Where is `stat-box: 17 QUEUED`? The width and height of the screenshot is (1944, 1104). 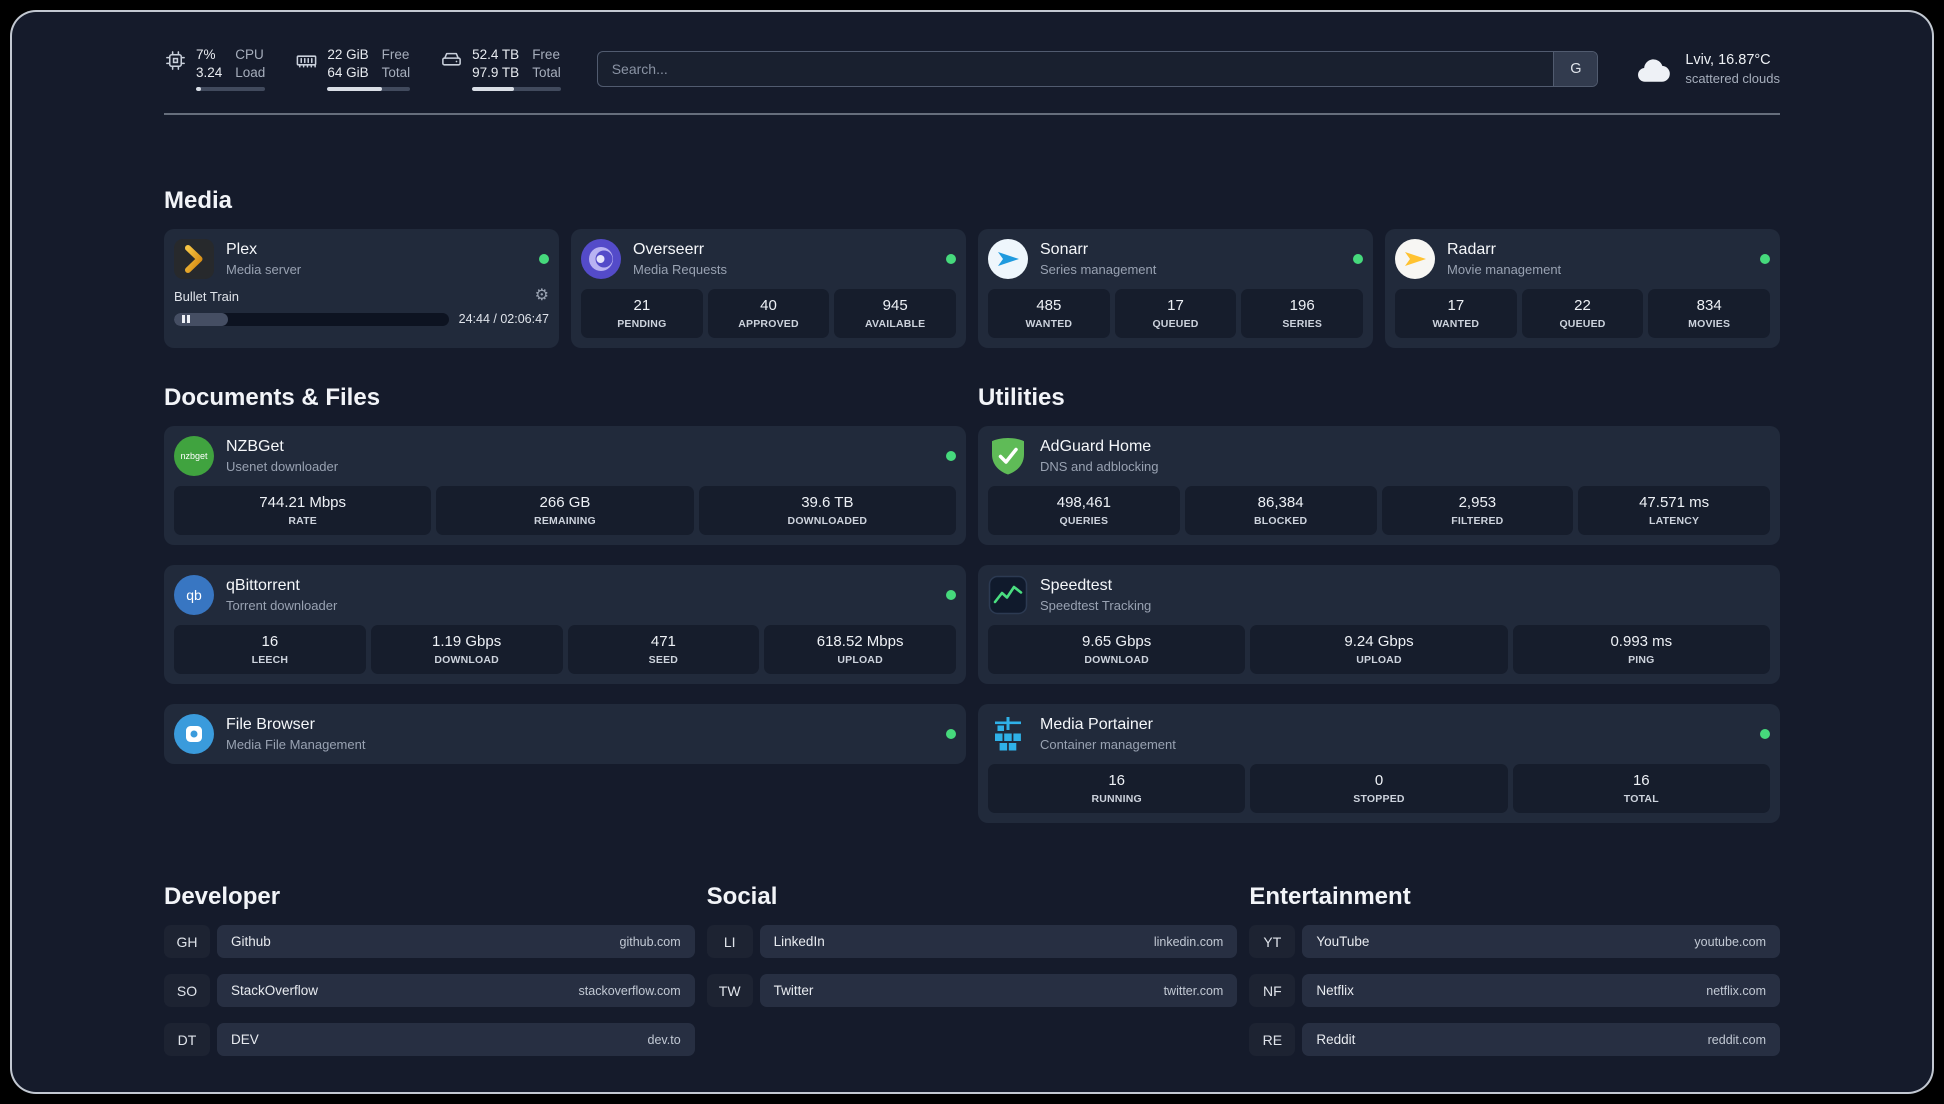
stat-box: 17 QUEUED is located at coordinates (1175, 314).